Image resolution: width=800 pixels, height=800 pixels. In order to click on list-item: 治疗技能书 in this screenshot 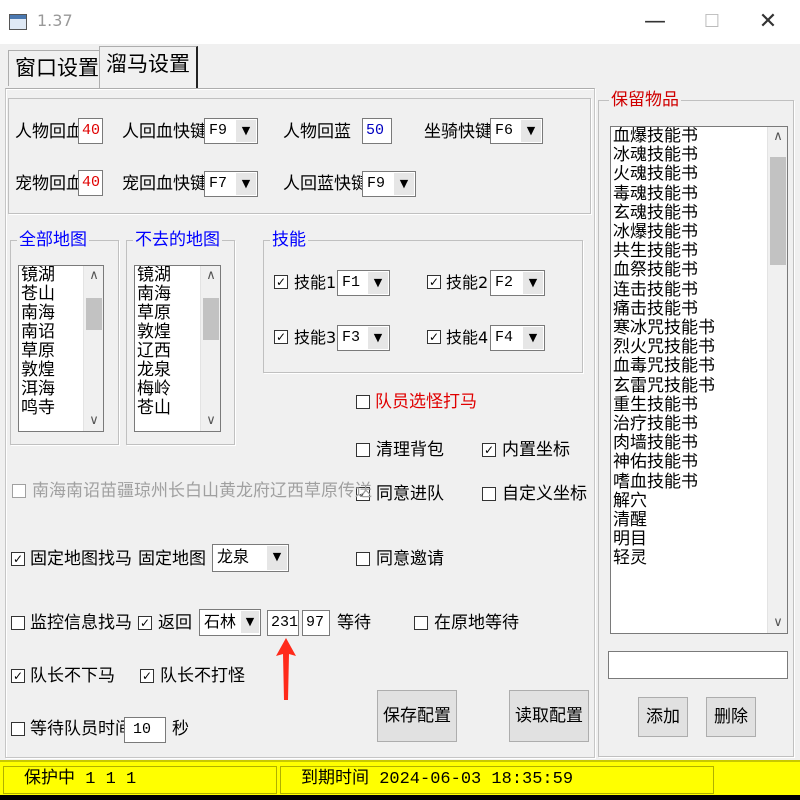, I will do `click(664, 424)`.